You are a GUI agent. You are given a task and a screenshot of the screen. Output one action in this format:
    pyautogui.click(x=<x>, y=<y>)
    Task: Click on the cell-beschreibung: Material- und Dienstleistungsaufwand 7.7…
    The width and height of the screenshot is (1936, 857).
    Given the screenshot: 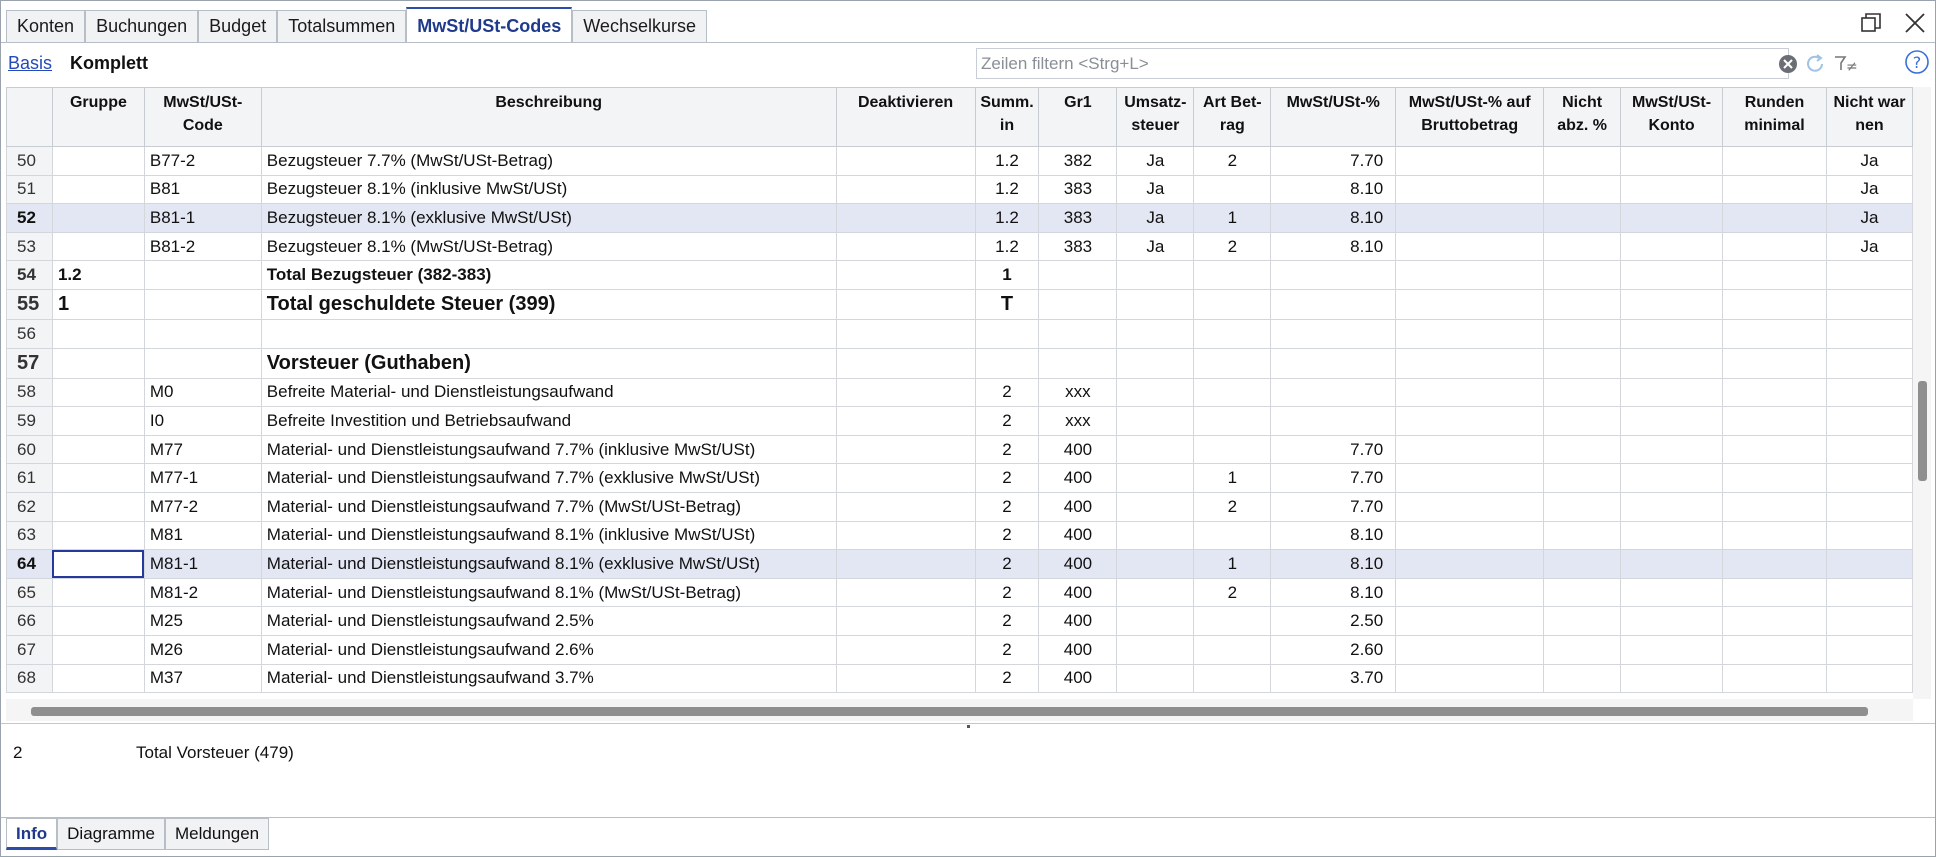 What is the action you would take?
    pyautogui.click(x=548, y=478)
    